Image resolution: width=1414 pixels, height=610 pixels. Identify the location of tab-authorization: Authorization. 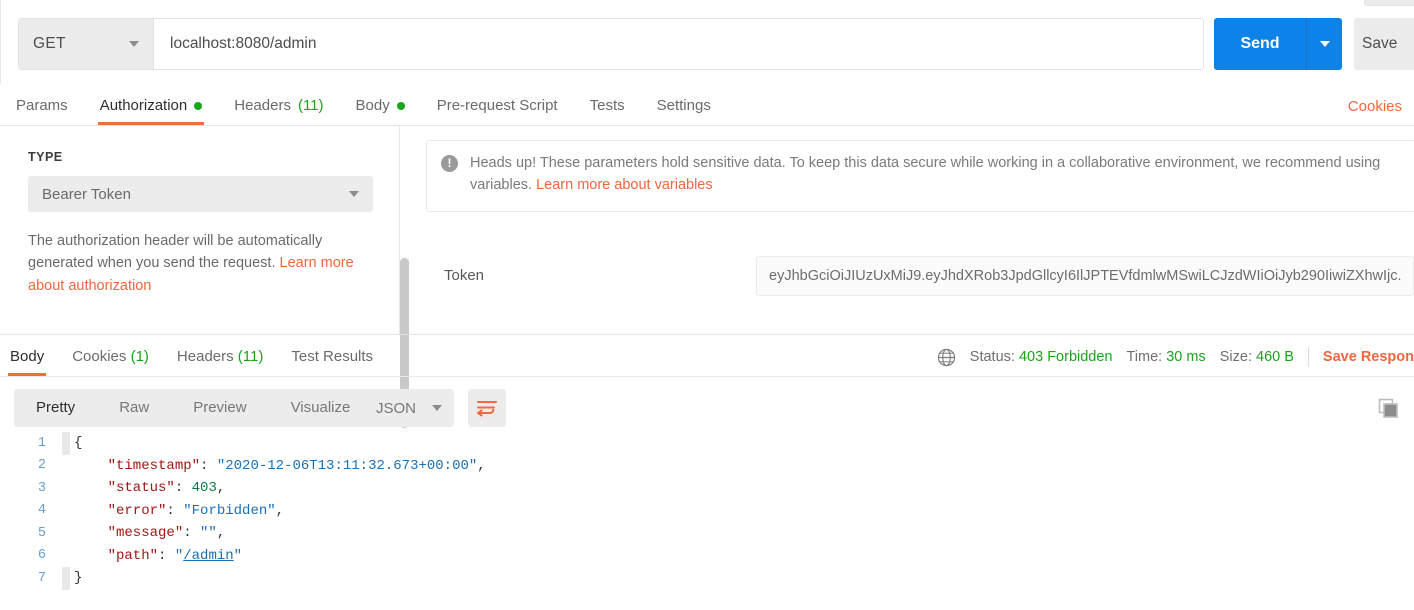
(151, 111).